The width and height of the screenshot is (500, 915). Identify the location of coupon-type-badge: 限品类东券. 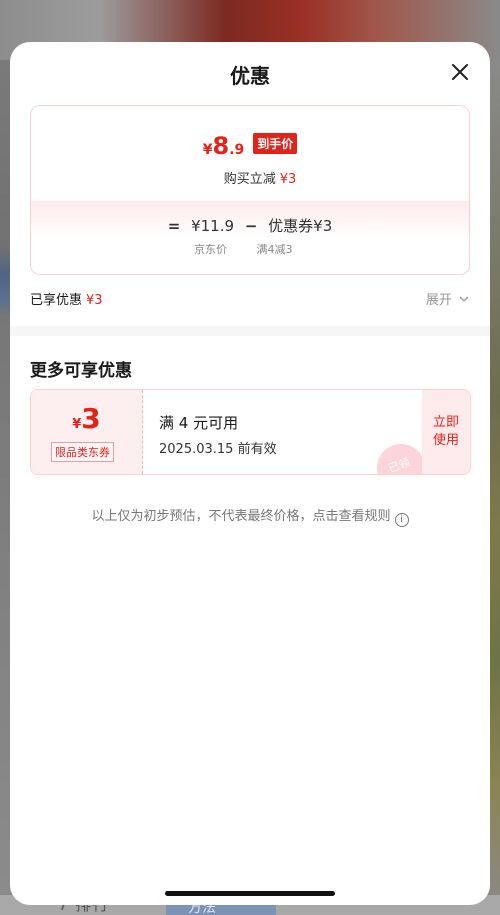
(82, 452).